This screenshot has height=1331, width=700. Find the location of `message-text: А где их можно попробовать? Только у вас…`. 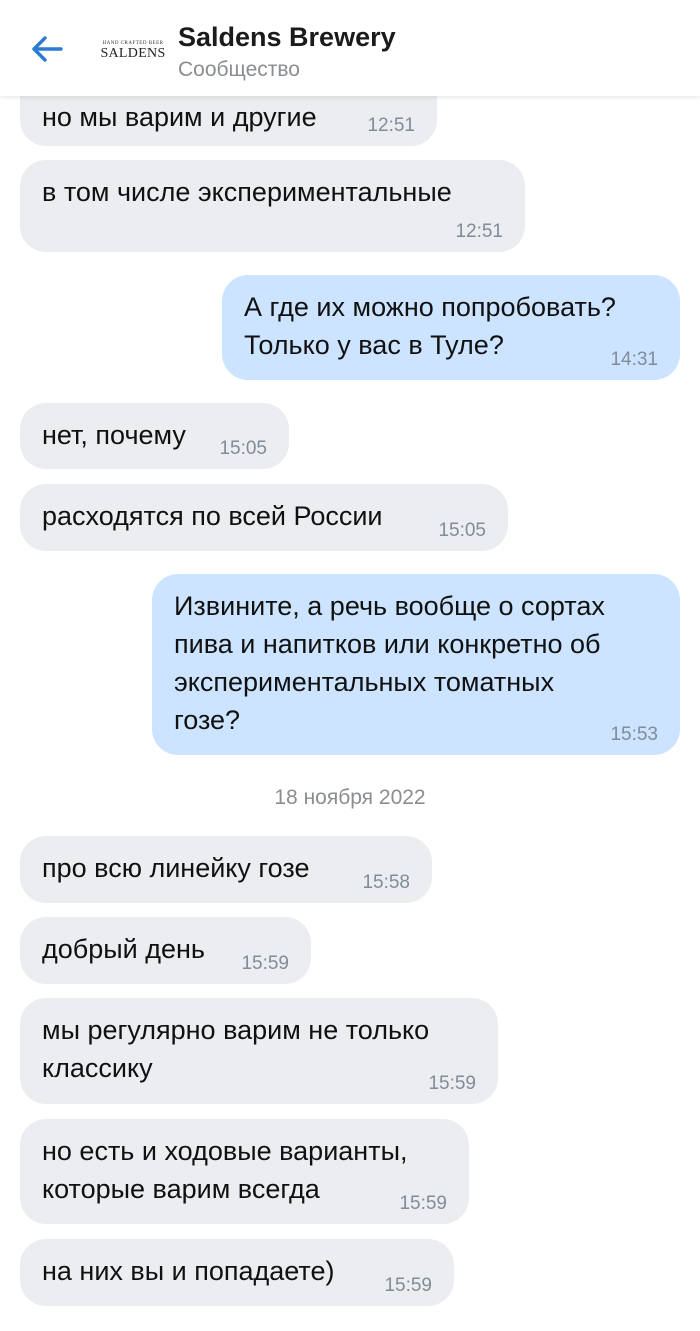

message-text: А где их можно попробовать? Только у вас… is located at coordinates (430, 326).